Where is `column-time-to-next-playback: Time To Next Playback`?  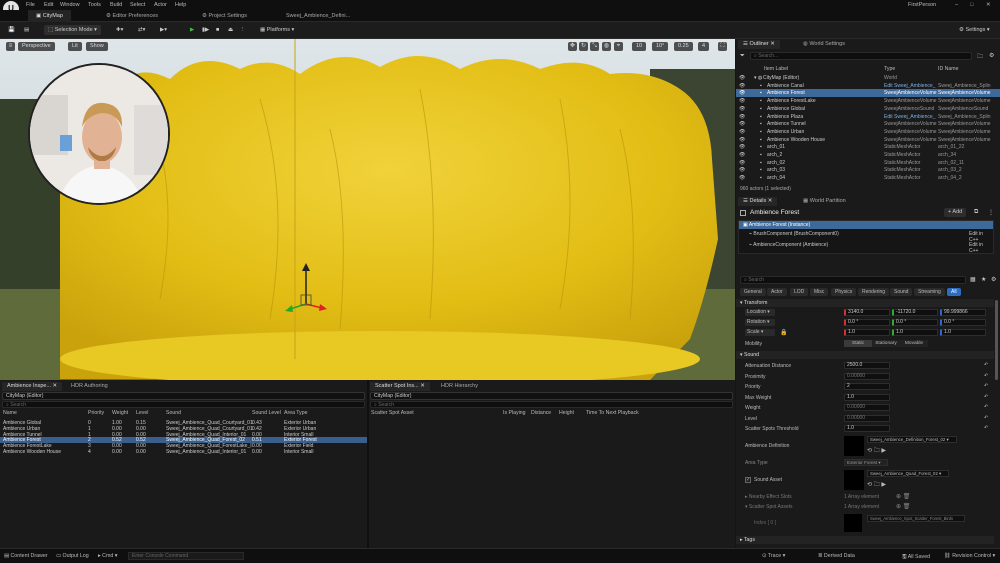
column-time-to-next-playback: Time To Next Playback is located at coordinates (612, 413).